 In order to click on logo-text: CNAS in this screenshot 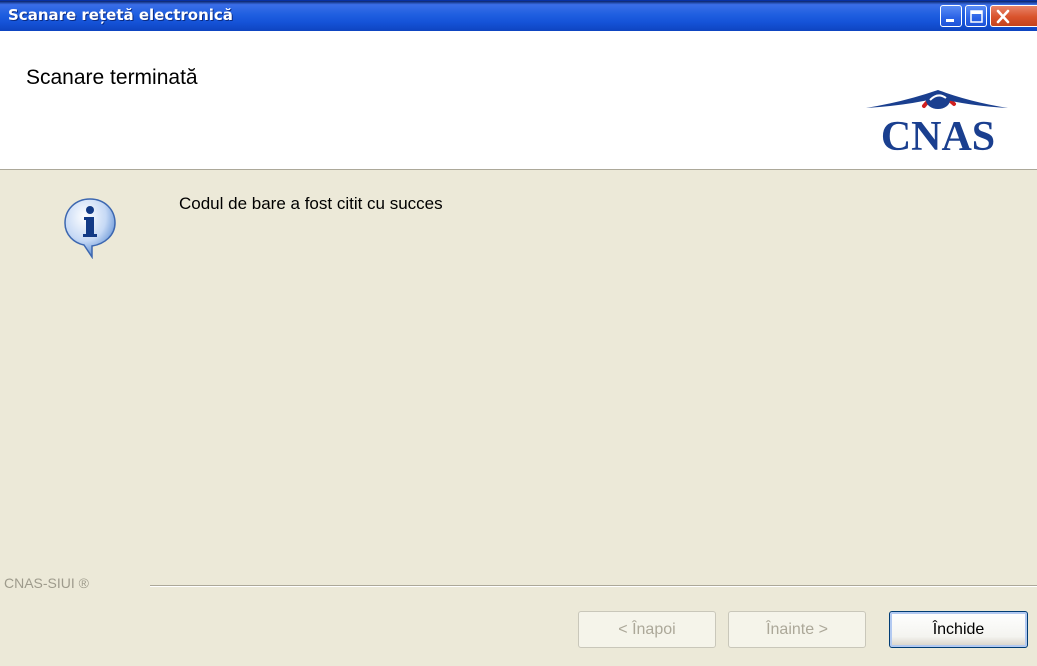, I will do `click(938, 135)`.